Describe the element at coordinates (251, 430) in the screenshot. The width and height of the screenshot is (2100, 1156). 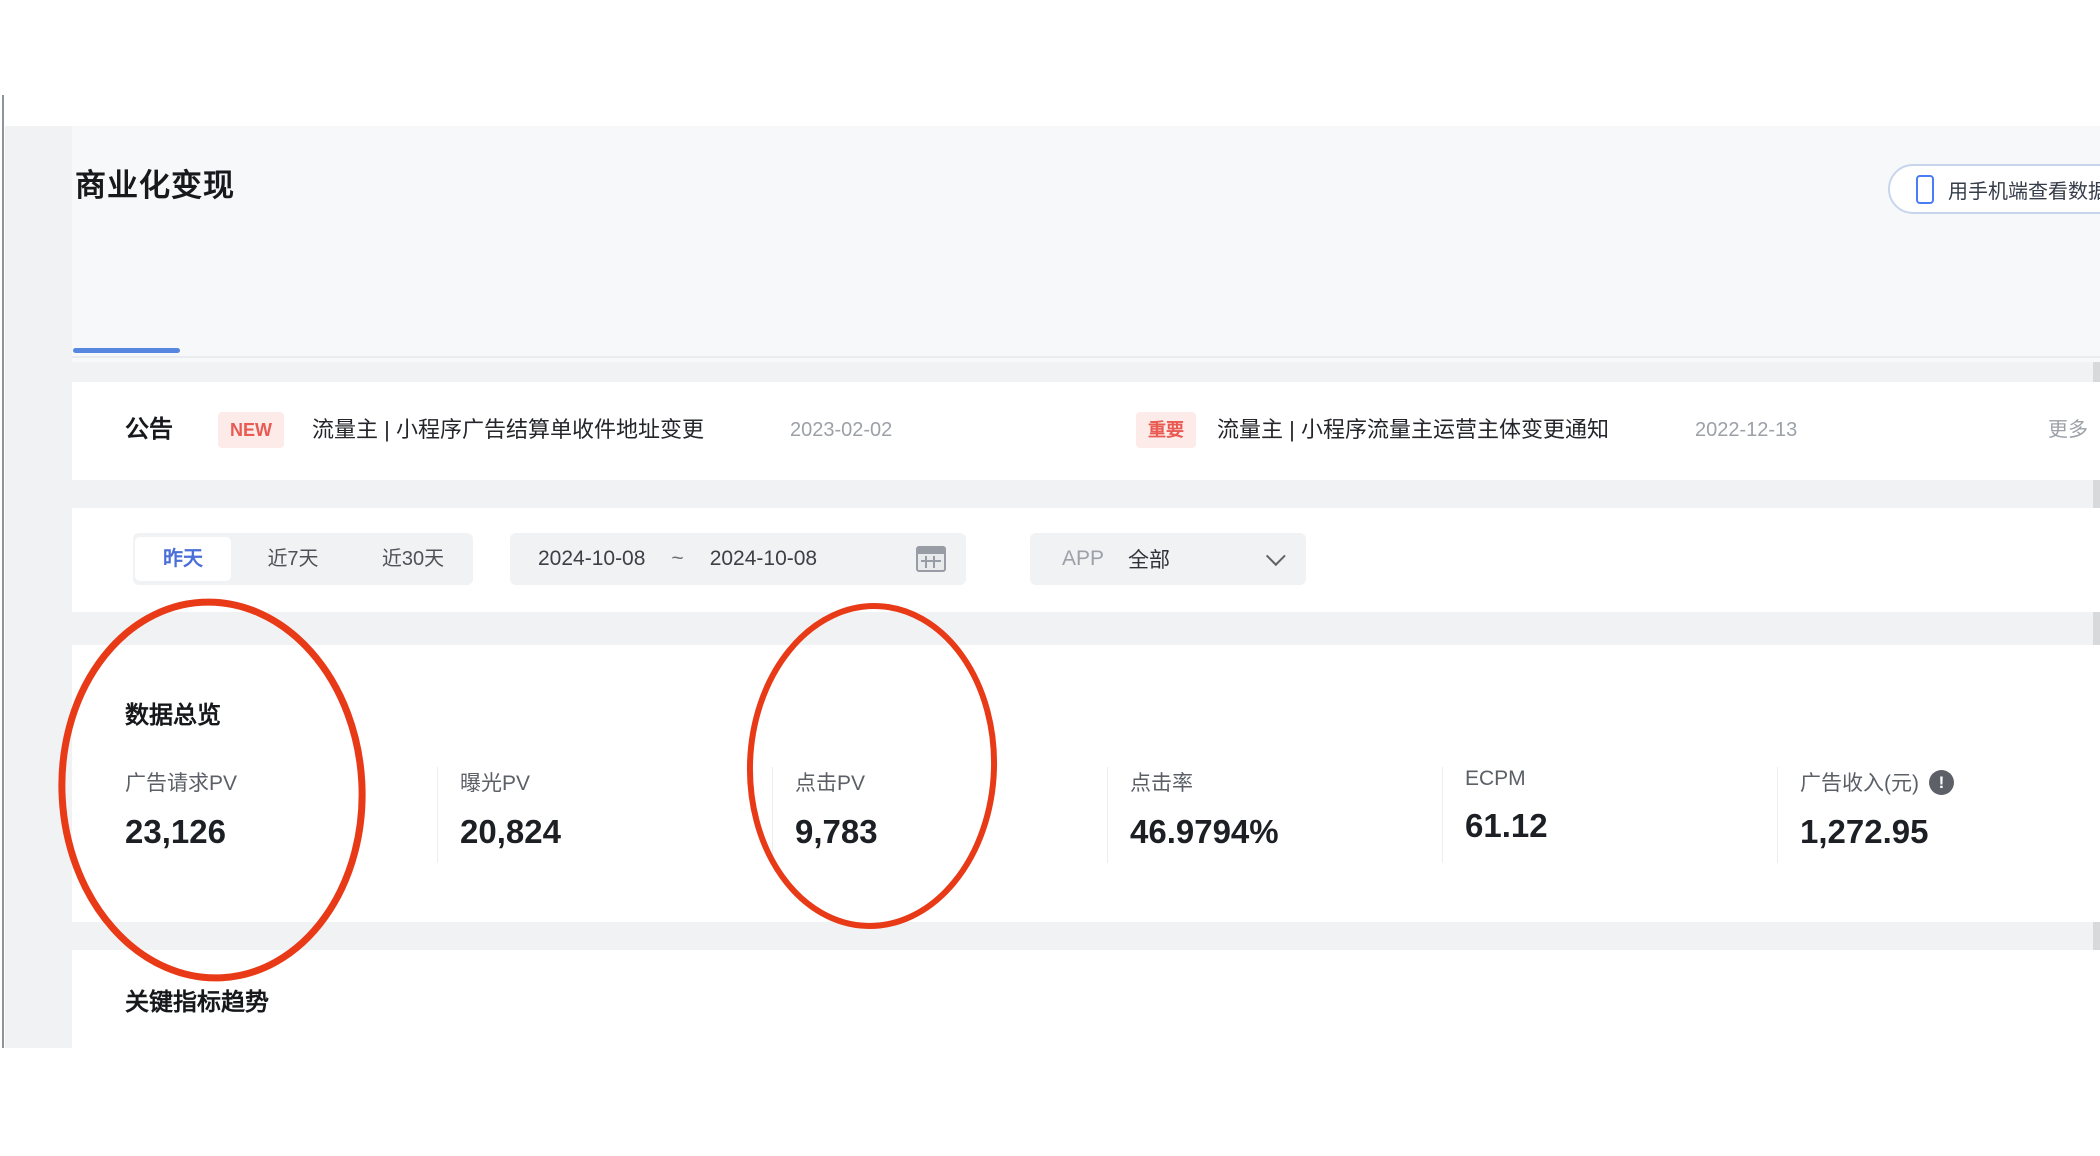
I see `announcement-badge-new: NEW` at that location.